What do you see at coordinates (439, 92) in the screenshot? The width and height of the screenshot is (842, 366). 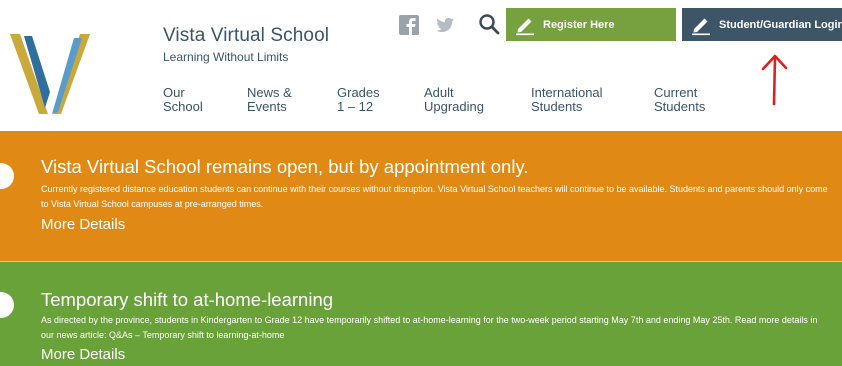 I see `nav-label-line1: Adult` at bounding box center [439, 92].